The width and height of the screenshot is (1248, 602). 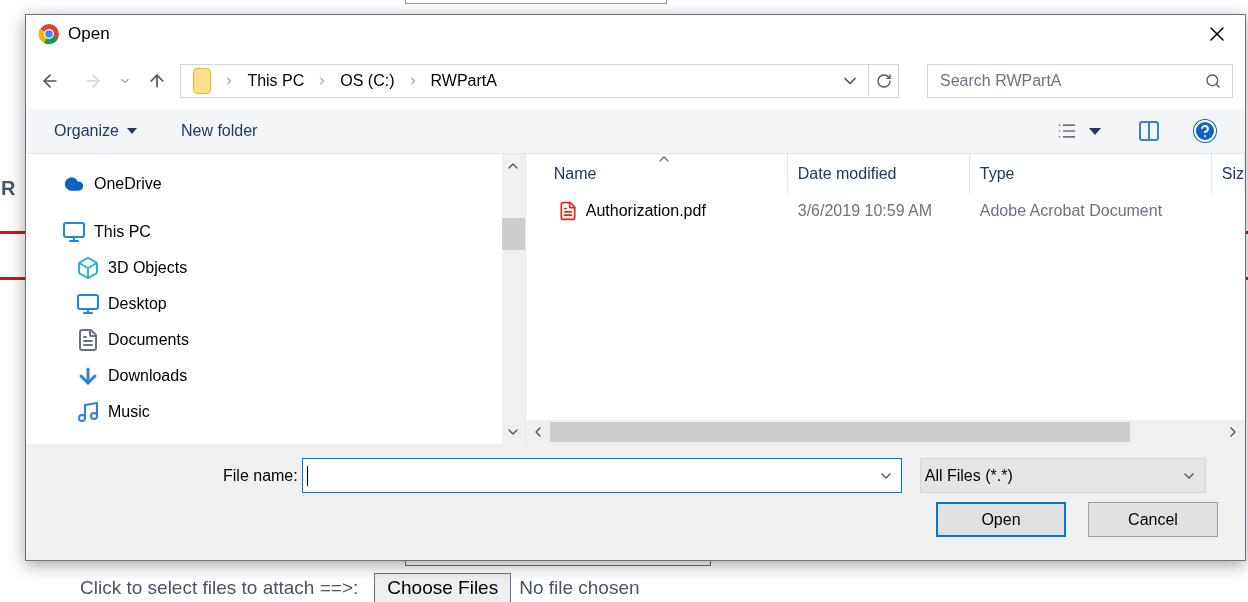 I want to click on folder-icon, so click(x=202, y=81).